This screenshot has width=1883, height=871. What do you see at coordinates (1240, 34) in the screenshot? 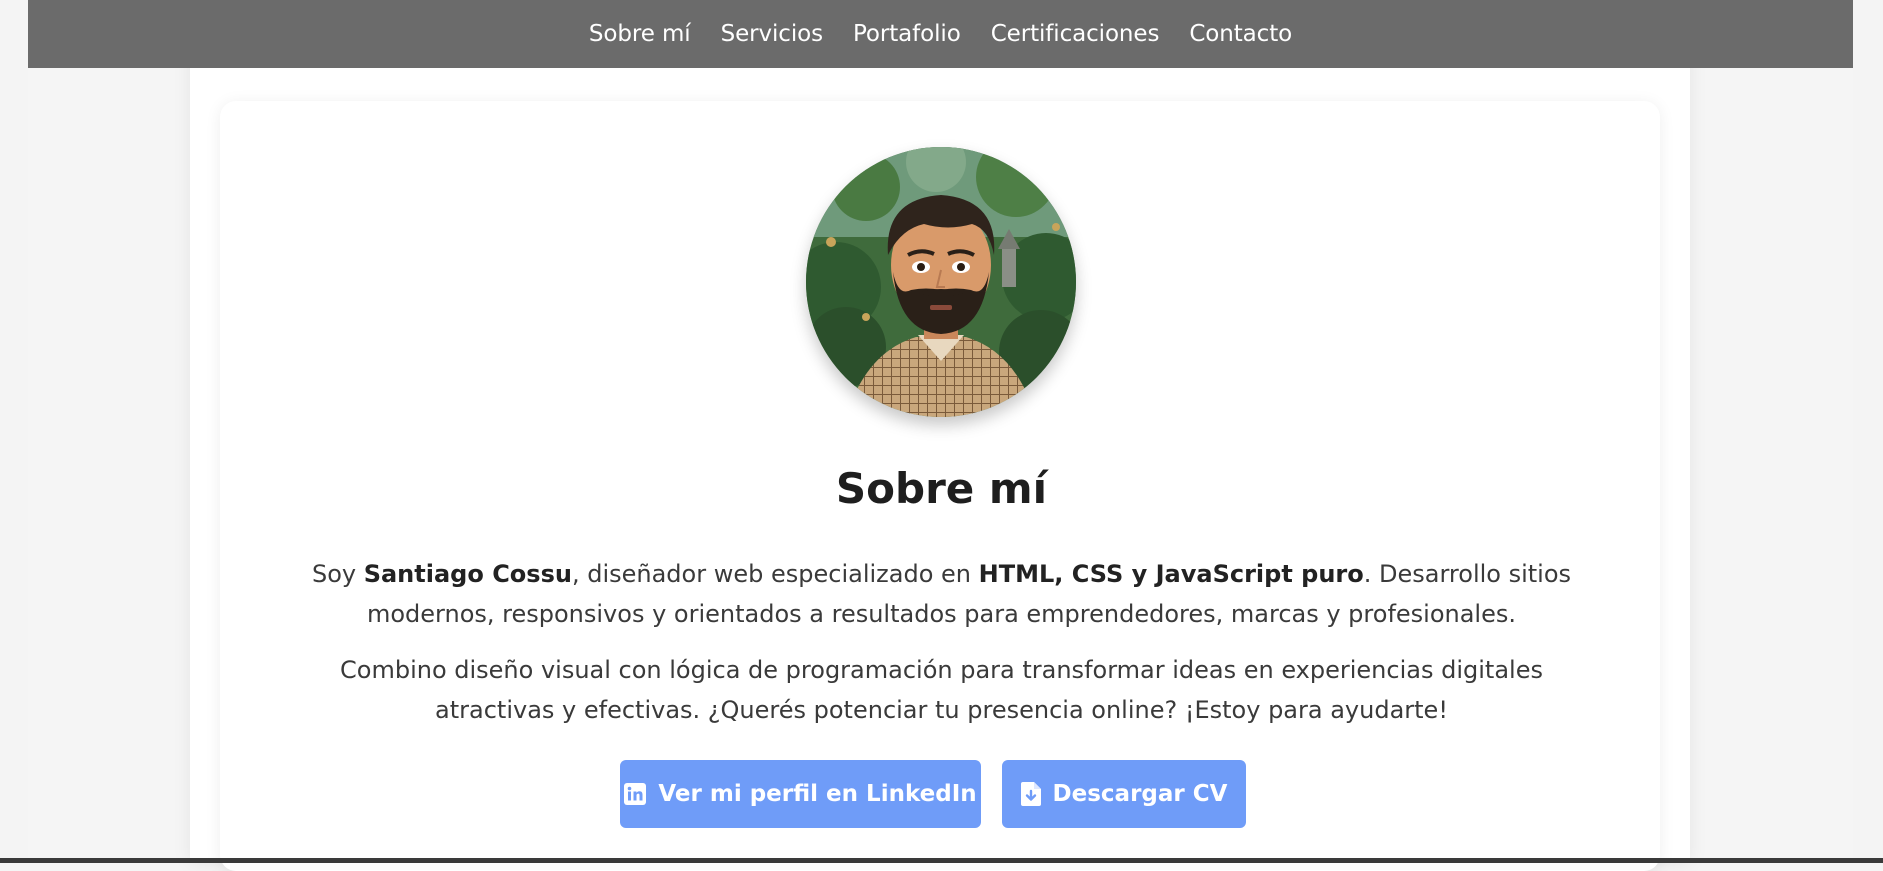
I see `nav-link-contacto: Contacto` at bounding box center [1240, 34].